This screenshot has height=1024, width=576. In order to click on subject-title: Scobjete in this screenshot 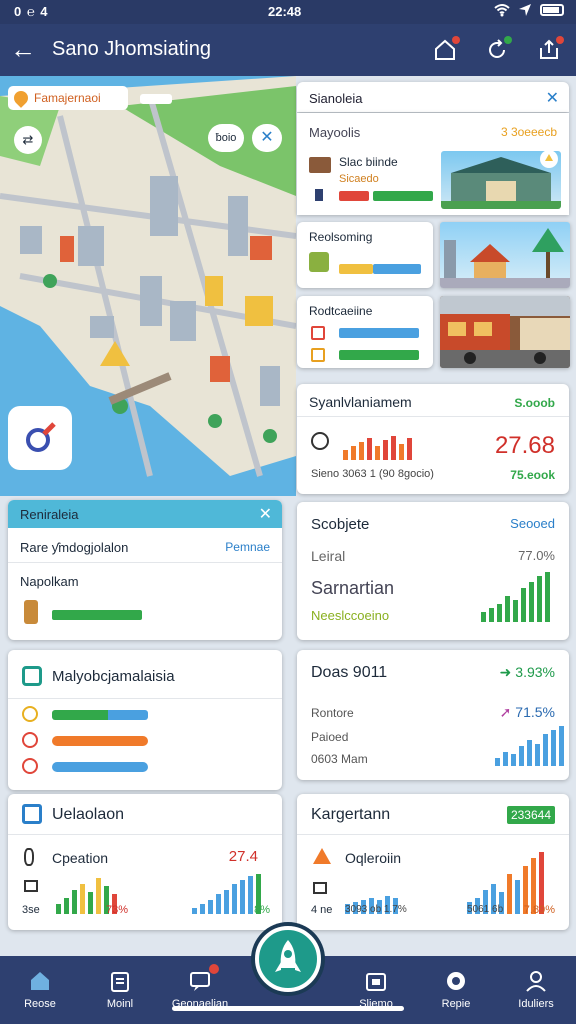, I will do `click(340, 524)`.